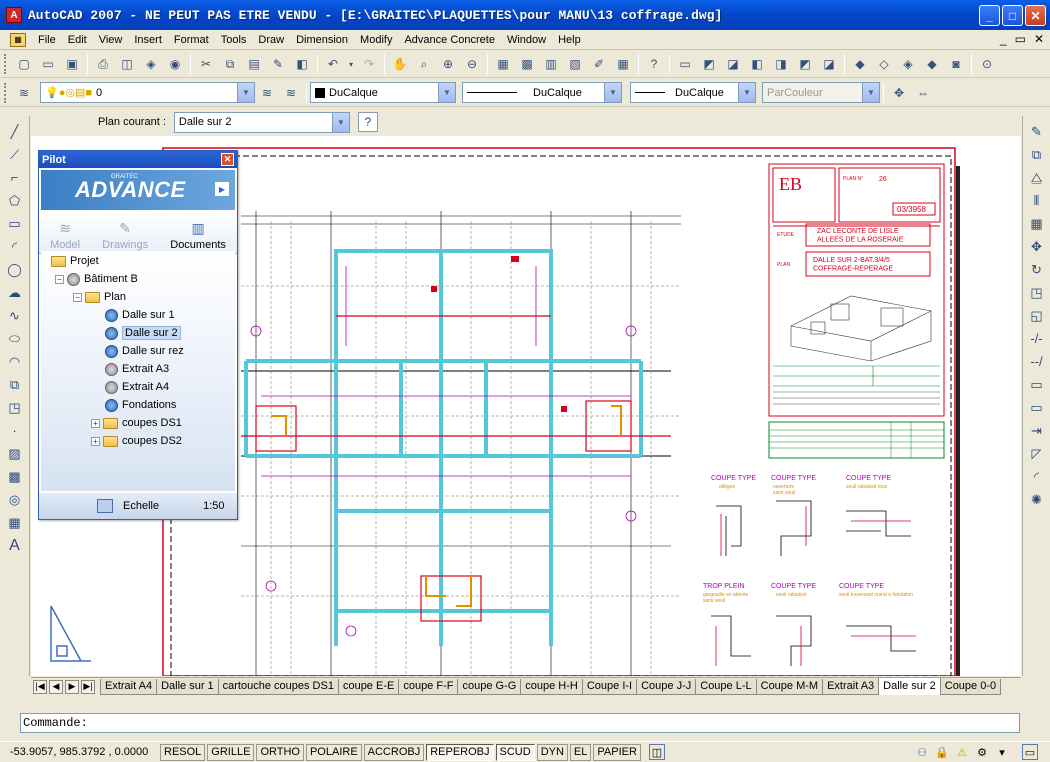 The height and width of the screenshot is (762, 1050). What do you see at coordinates (923, 93) in the screenshot?
I see `advance-align-icon: ⇔` at bounding box center [923, 93].